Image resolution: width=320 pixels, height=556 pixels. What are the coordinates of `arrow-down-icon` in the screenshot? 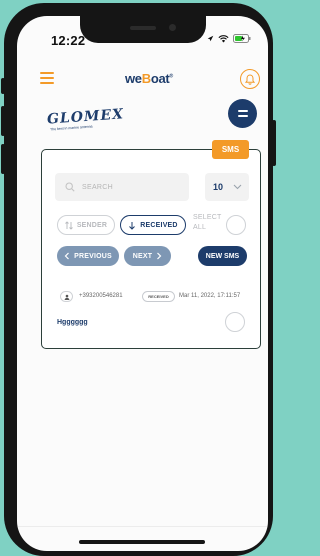 It's located at (132, 225).